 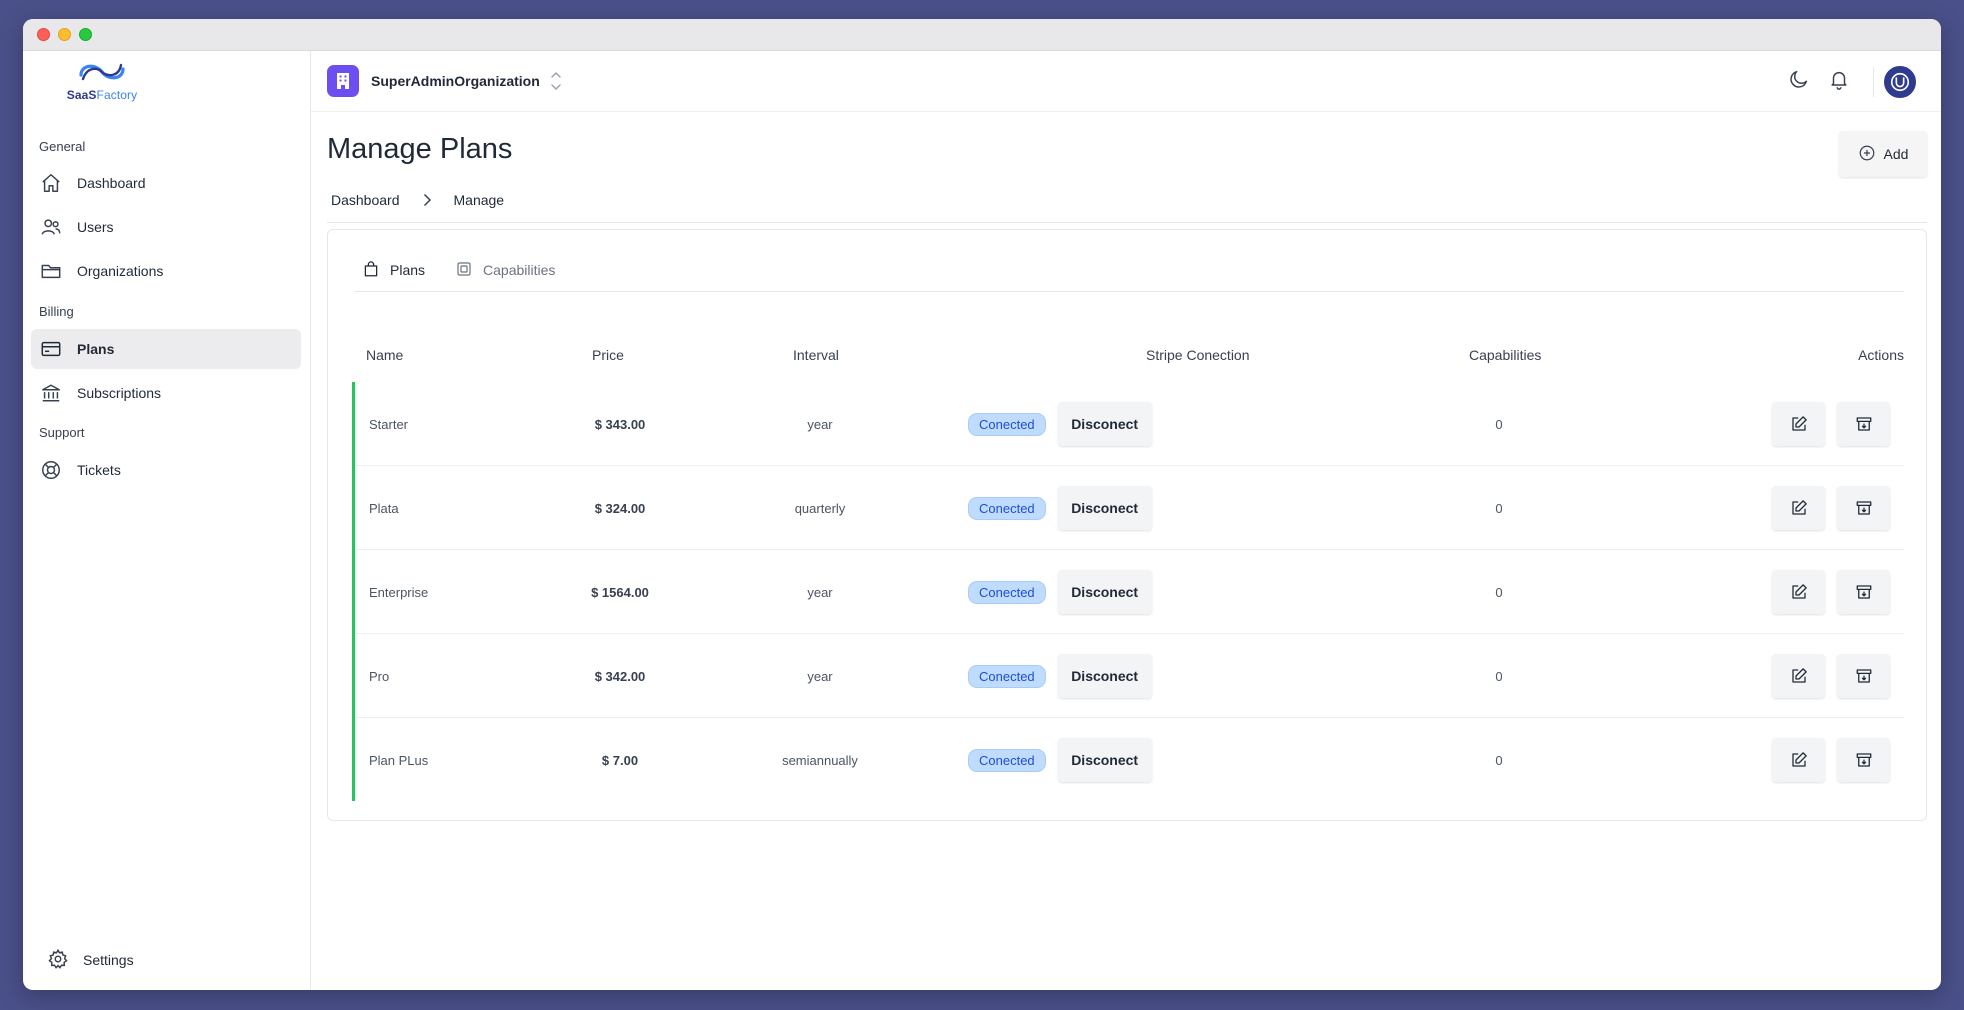 What do you see at coordinates (102, 72) in the screenshot?
I see `logo-mark-icon` at bounding box center [102, 72].